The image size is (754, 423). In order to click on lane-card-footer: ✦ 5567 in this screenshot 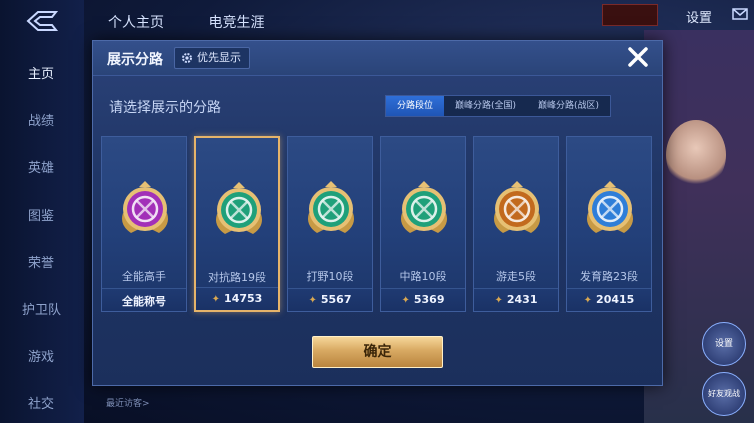, I will do `click(330, 299)`.